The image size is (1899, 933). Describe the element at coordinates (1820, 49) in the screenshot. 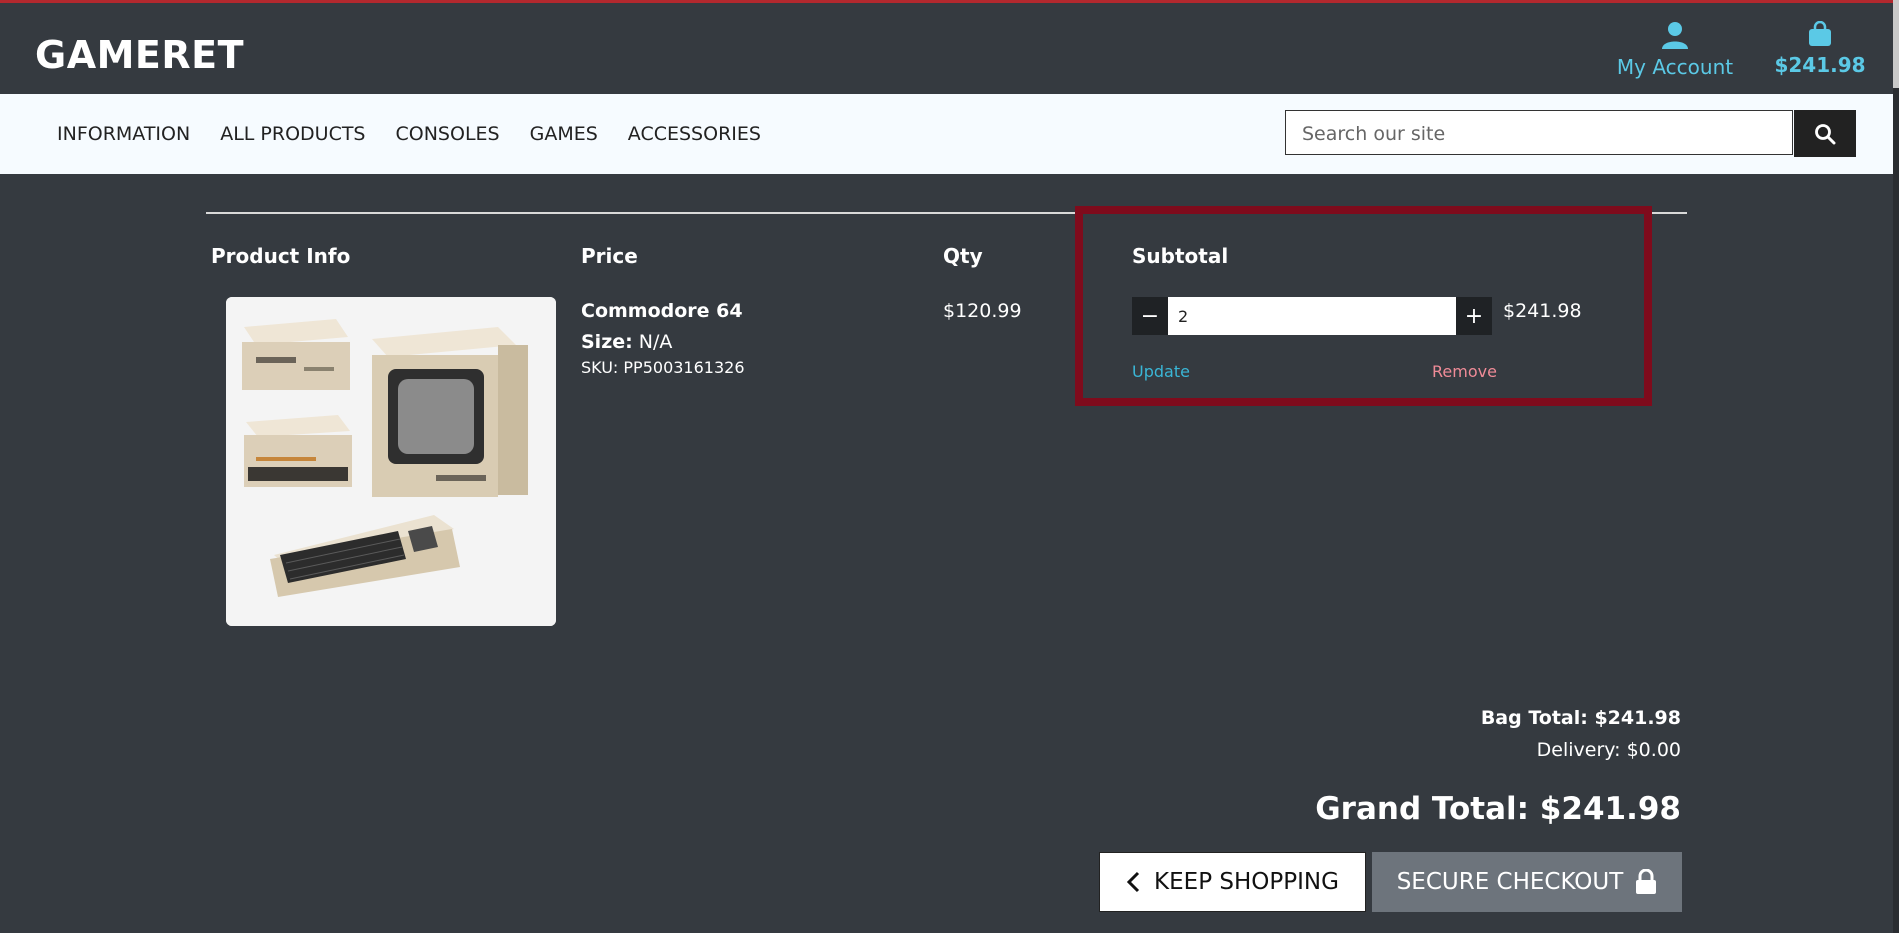

I see `shopping-bag-link: $241.98` at that location.